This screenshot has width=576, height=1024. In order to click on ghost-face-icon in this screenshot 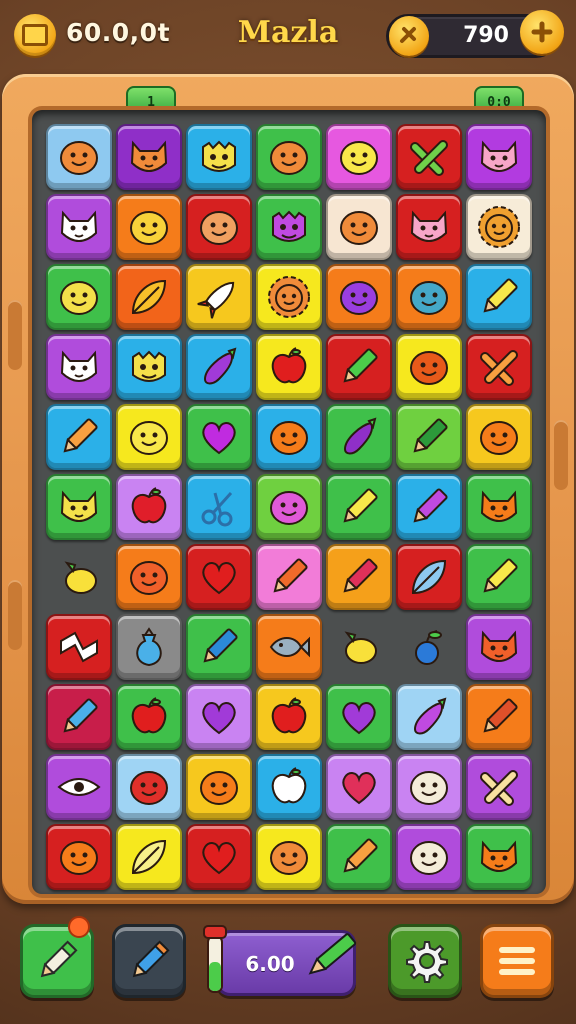, I will do `click(429, 857)`.